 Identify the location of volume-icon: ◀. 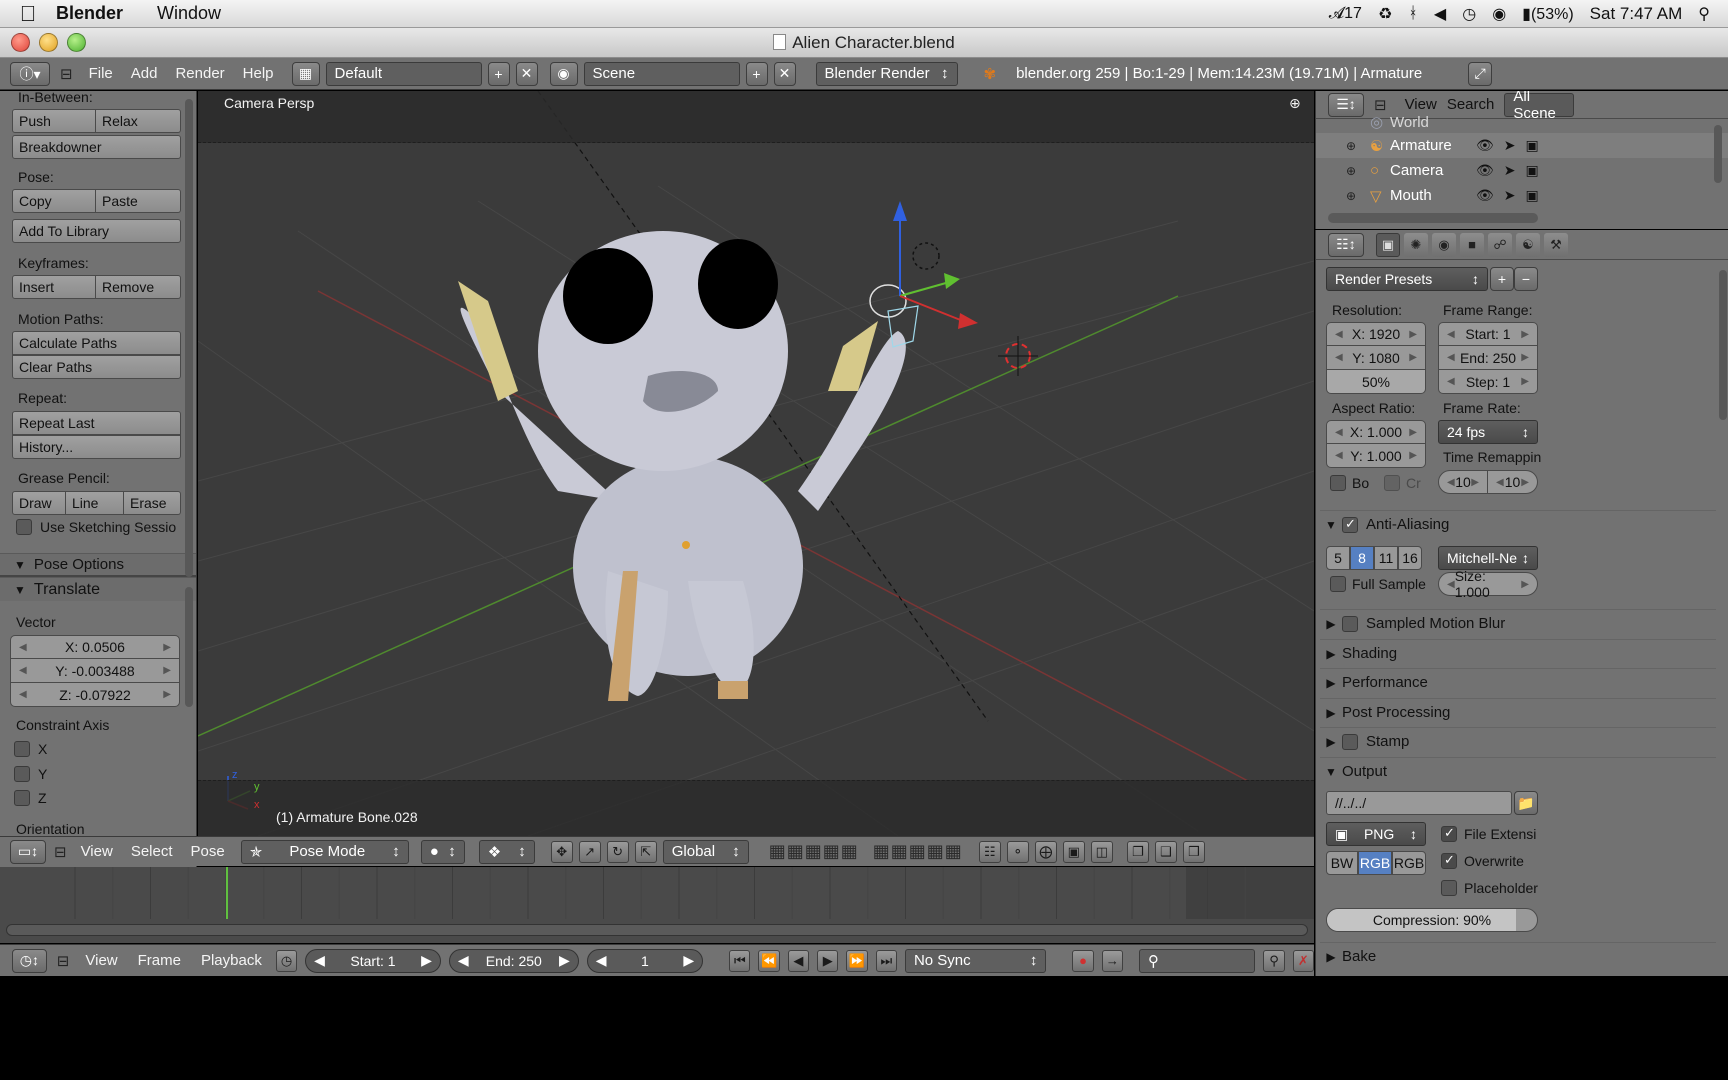
(1440, 14).